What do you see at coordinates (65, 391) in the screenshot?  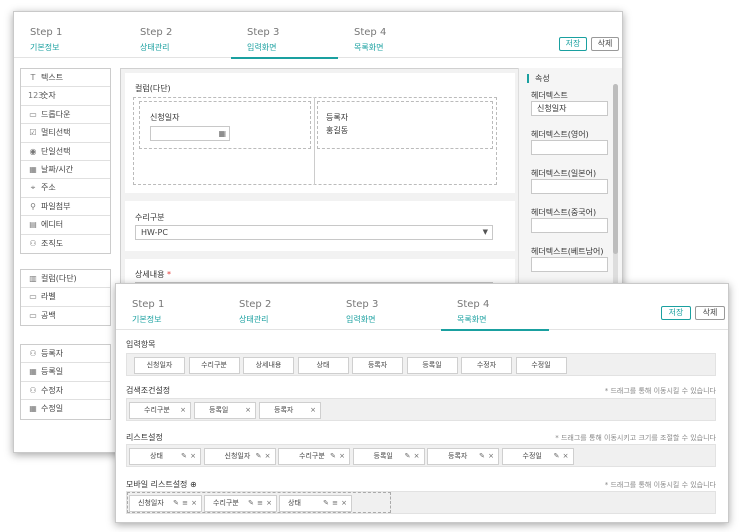 I see `palette-item: ⚇ 수정자` at bounding box center [65, 391].